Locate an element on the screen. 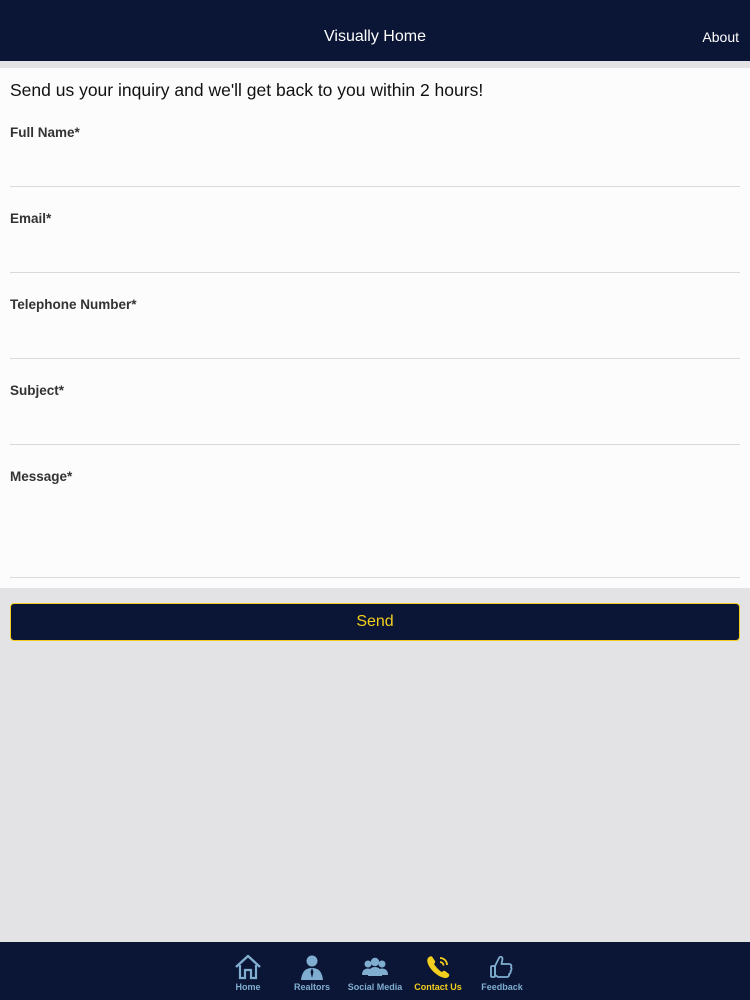  home-icon is located at coordinates (248, 967).